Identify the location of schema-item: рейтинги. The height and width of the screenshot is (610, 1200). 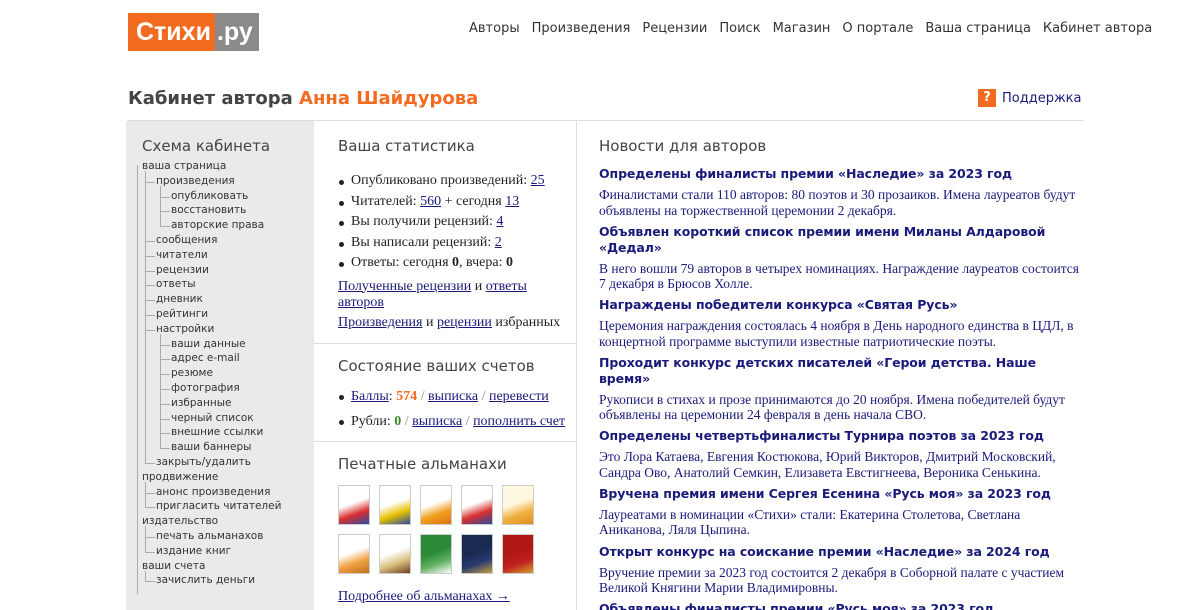
(211, 314).